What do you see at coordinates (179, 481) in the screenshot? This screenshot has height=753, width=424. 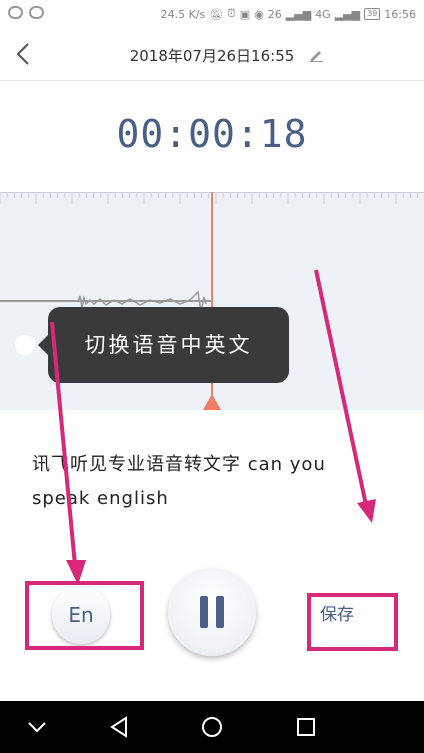 I see `transcript-text: 讯飞听见专业语音转文字 can you speak english` at bounding box center [179, 481].